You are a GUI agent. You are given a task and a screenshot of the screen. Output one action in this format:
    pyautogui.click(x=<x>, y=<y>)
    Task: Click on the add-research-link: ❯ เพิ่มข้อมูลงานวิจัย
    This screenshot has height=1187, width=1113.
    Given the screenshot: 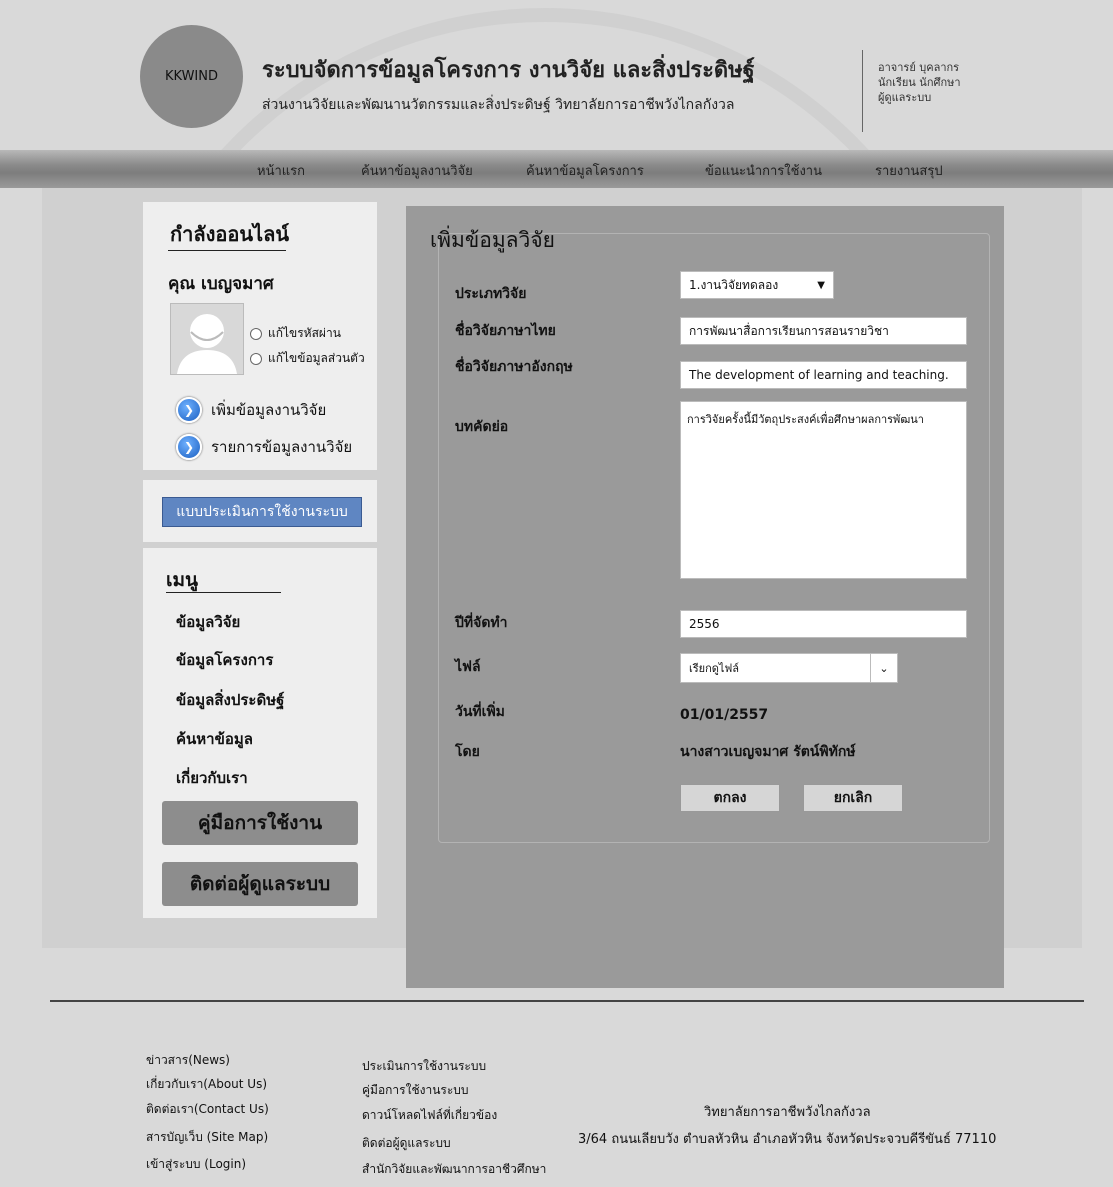 What is the action you would take?
    pyautogui.click(x=251, y=410)
    